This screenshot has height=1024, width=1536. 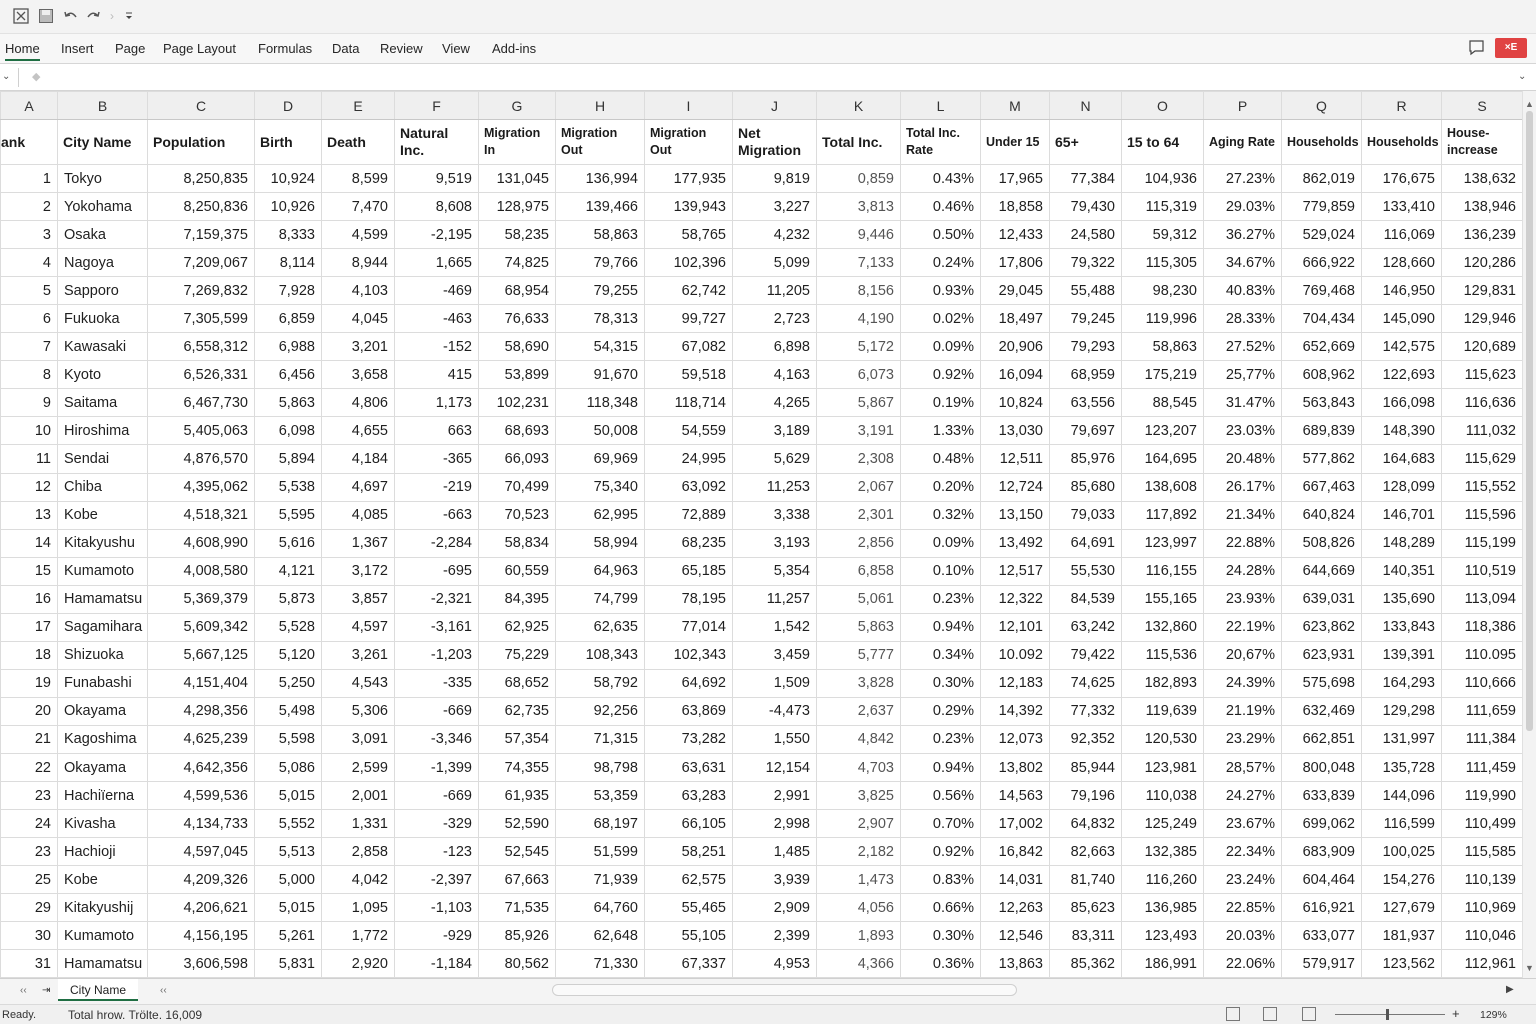 I want to click on data-cell: 699,062, so click(x=1321, y=824).